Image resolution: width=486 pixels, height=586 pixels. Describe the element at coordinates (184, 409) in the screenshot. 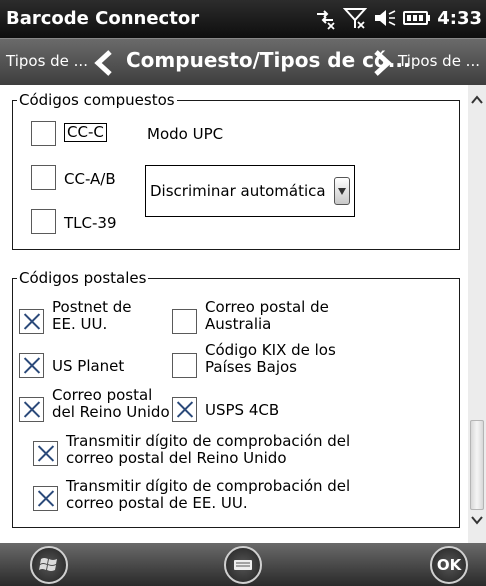

I see `usps-4cb-checkbox` at that location.